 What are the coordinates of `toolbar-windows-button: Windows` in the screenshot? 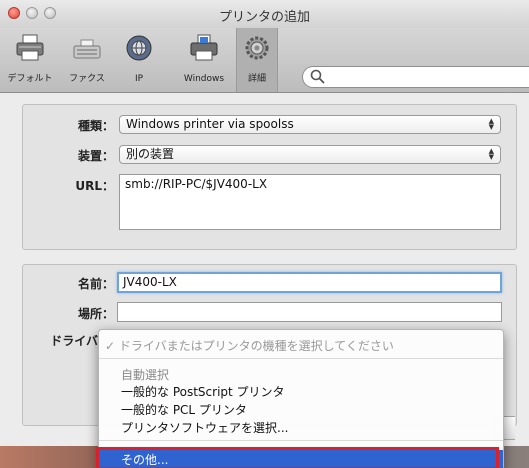 It's located at (204, 60).